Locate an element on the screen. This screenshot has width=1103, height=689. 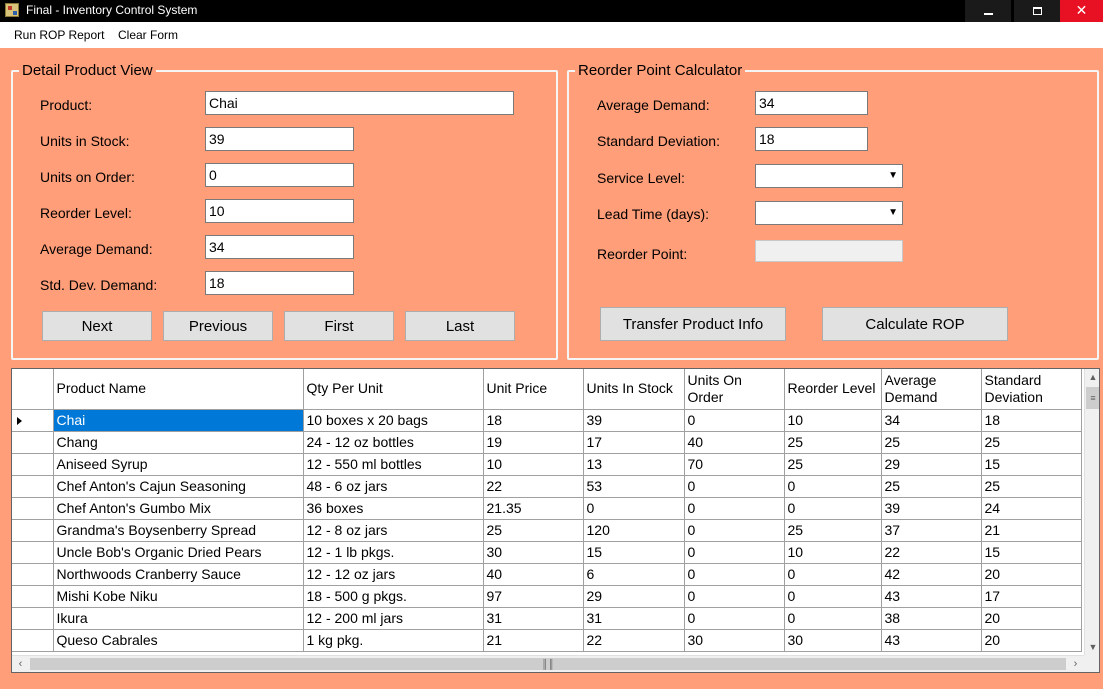
table-cell: 18 - 500 g pkgs. is located at coordinates (393, 596).